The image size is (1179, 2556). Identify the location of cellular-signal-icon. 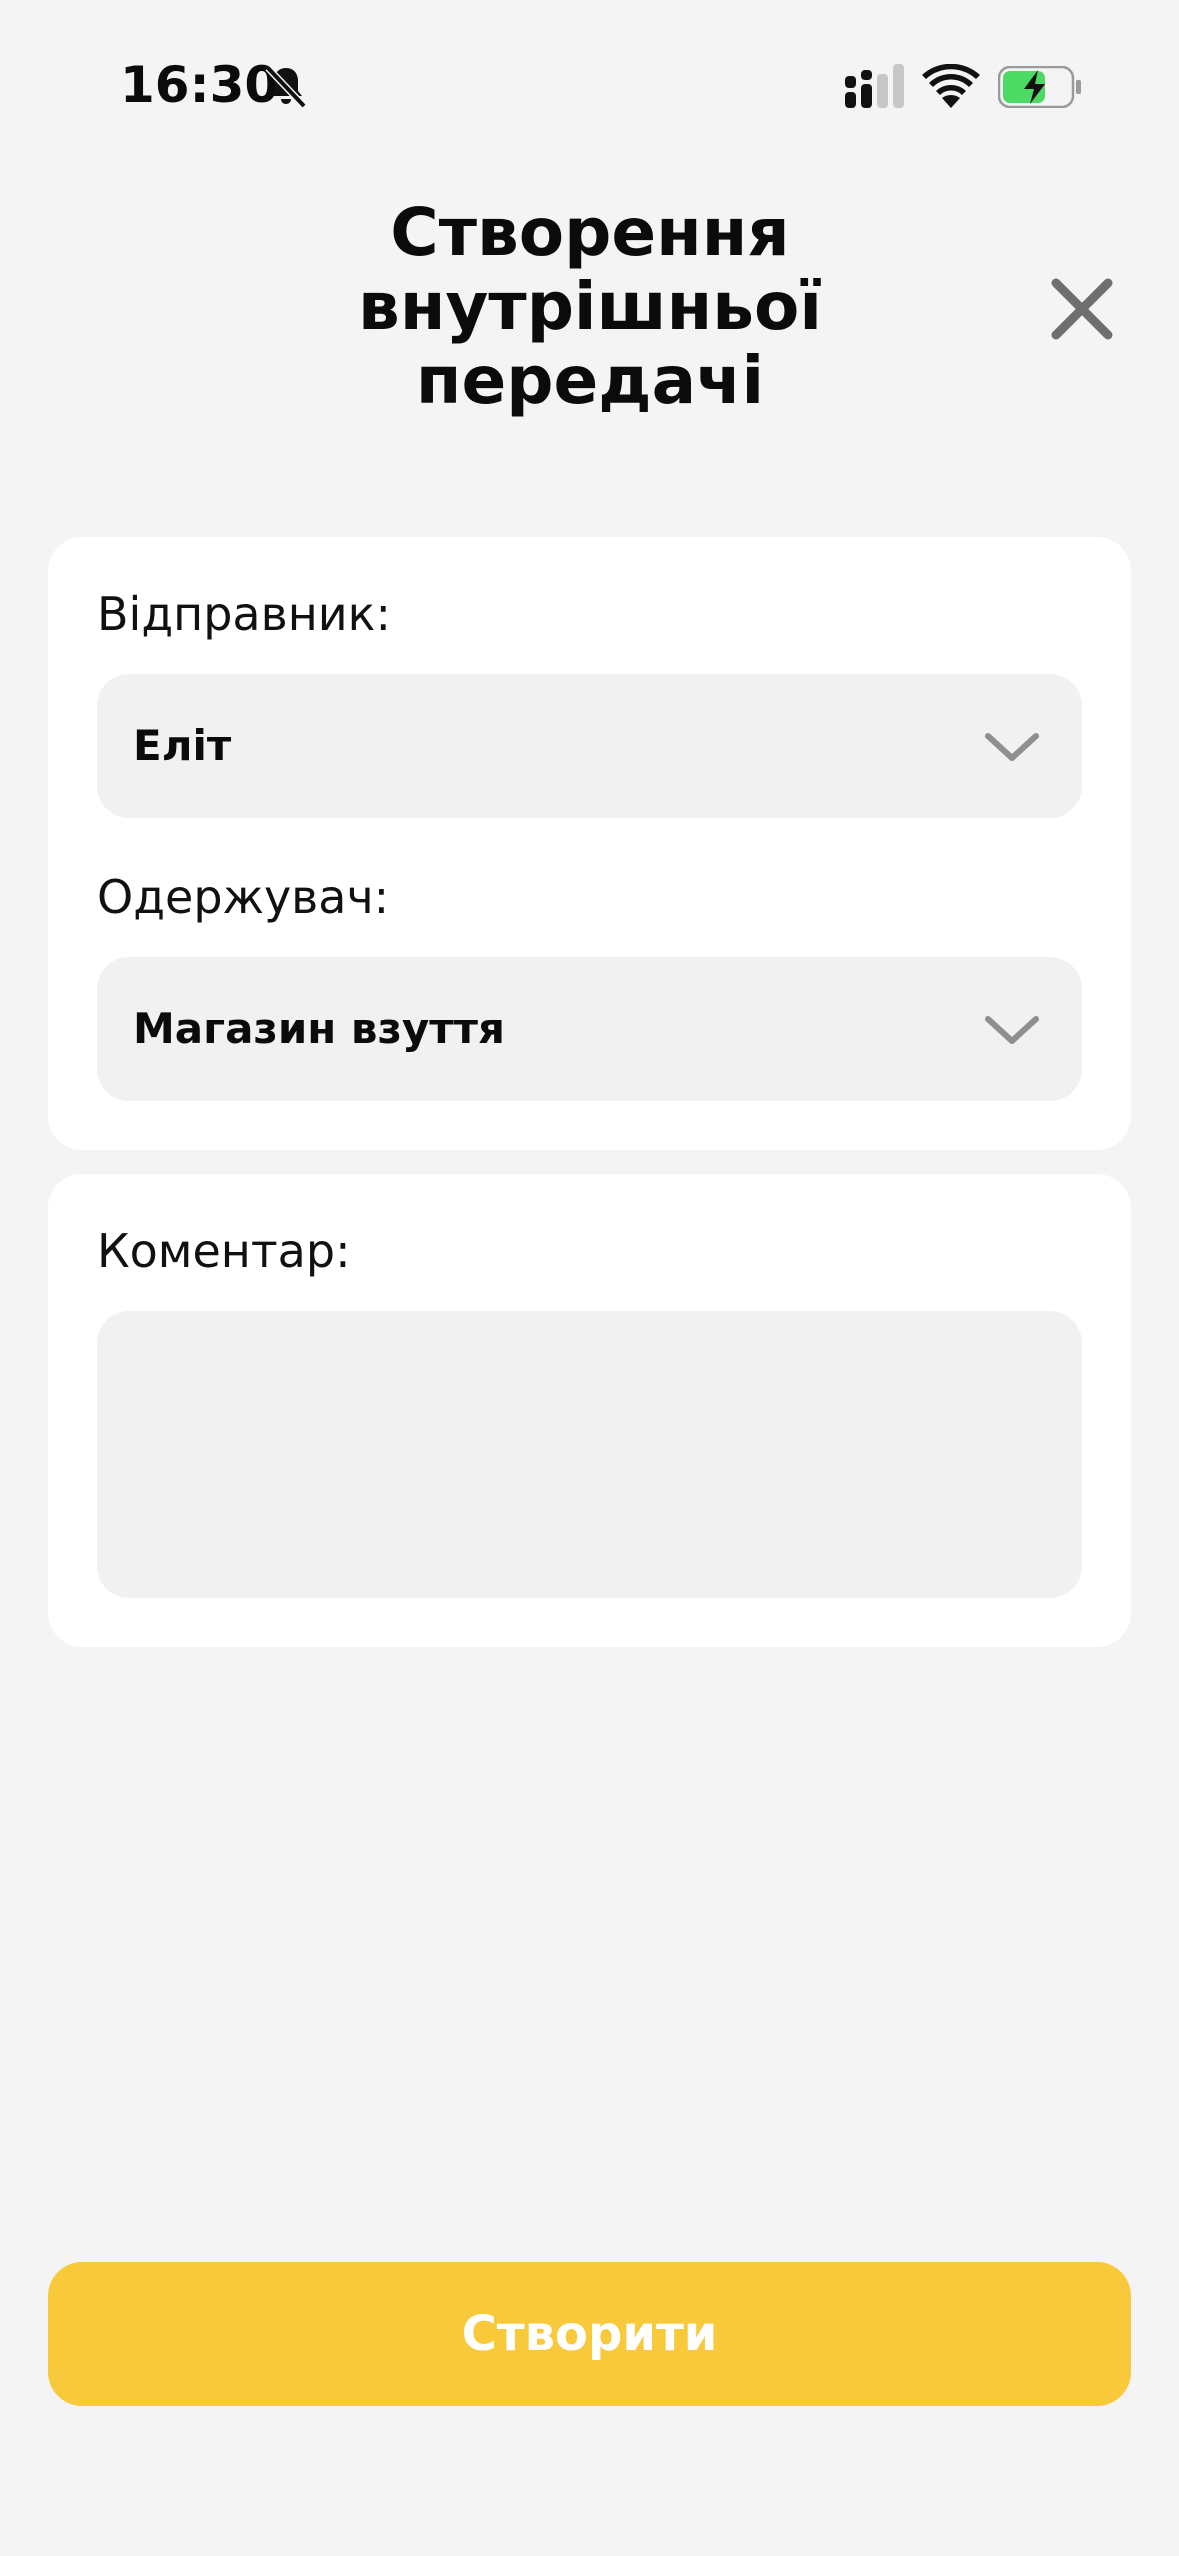
(874, 86).